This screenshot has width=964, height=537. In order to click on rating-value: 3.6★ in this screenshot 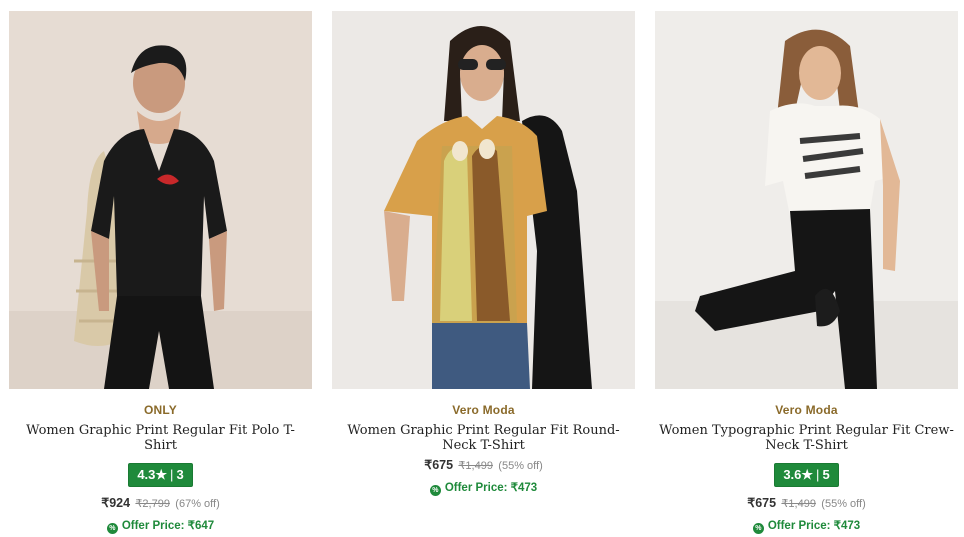, I will do `click(798, 474)`.